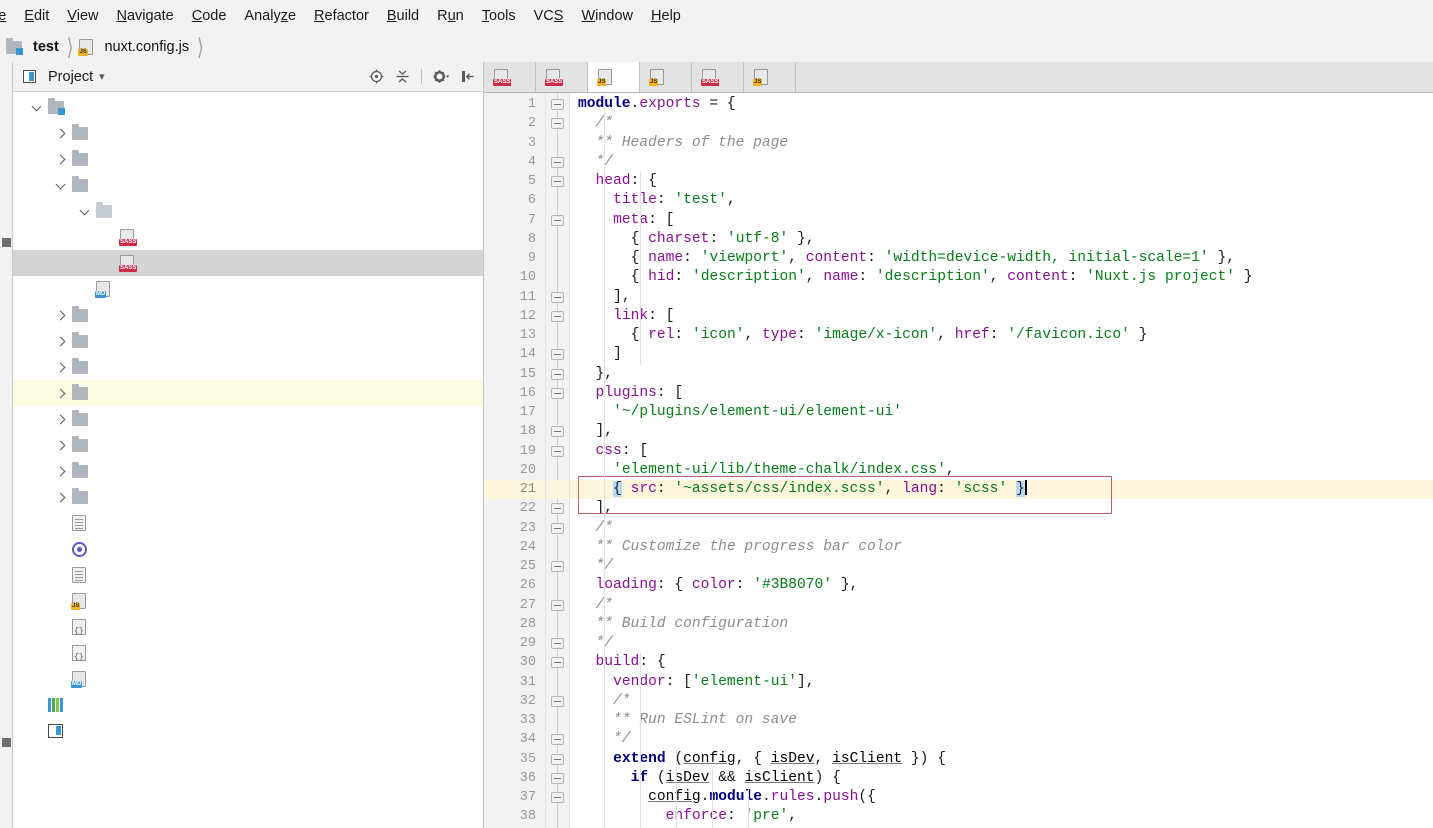  Describe the element at coordinates (402, 77) in the screenshot. I see `collapse-all-icon` at that location.